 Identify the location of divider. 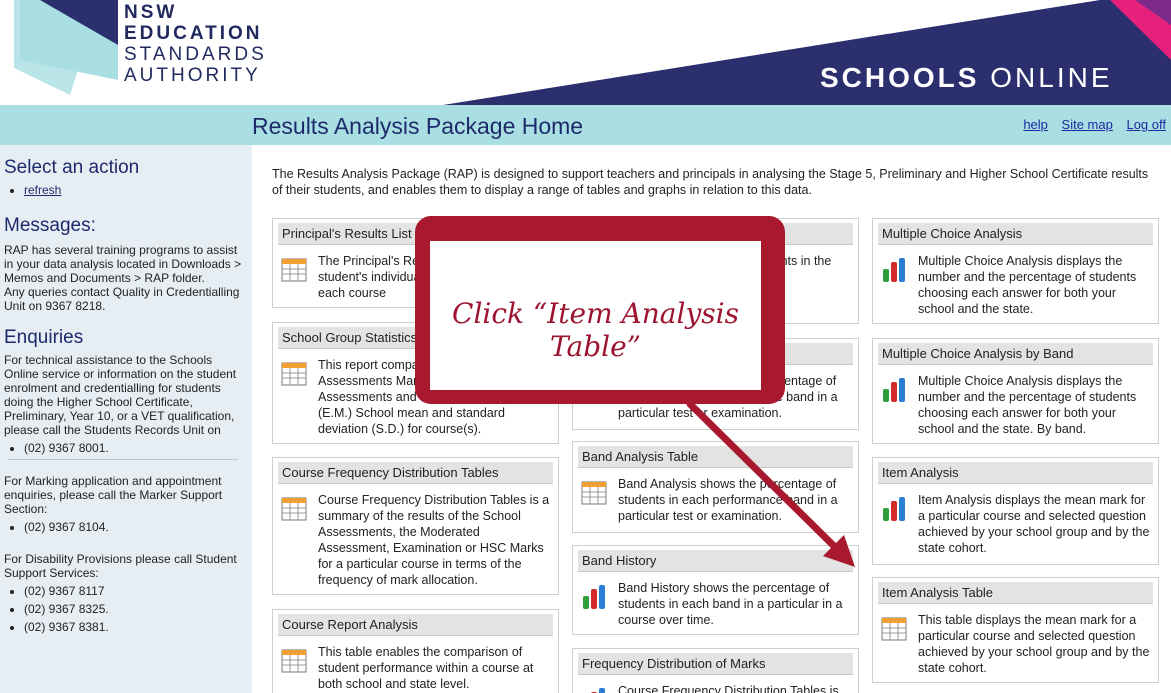
(123, 459).